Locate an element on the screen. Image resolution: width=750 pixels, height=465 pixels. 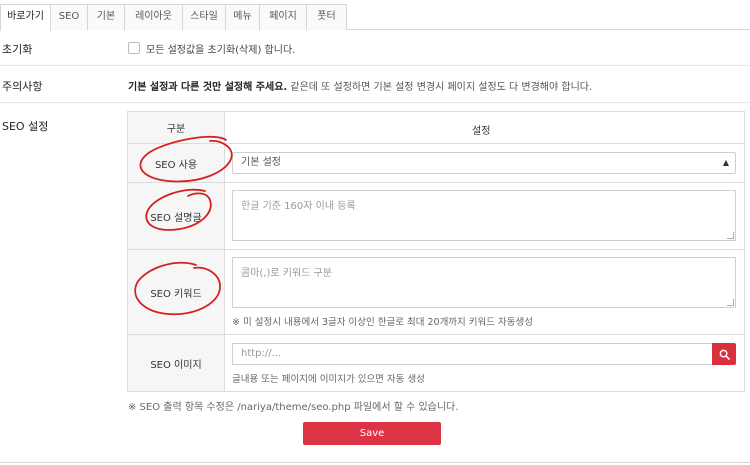
seo-use-text: SEO 사용 is located at coordinates (176, 165).